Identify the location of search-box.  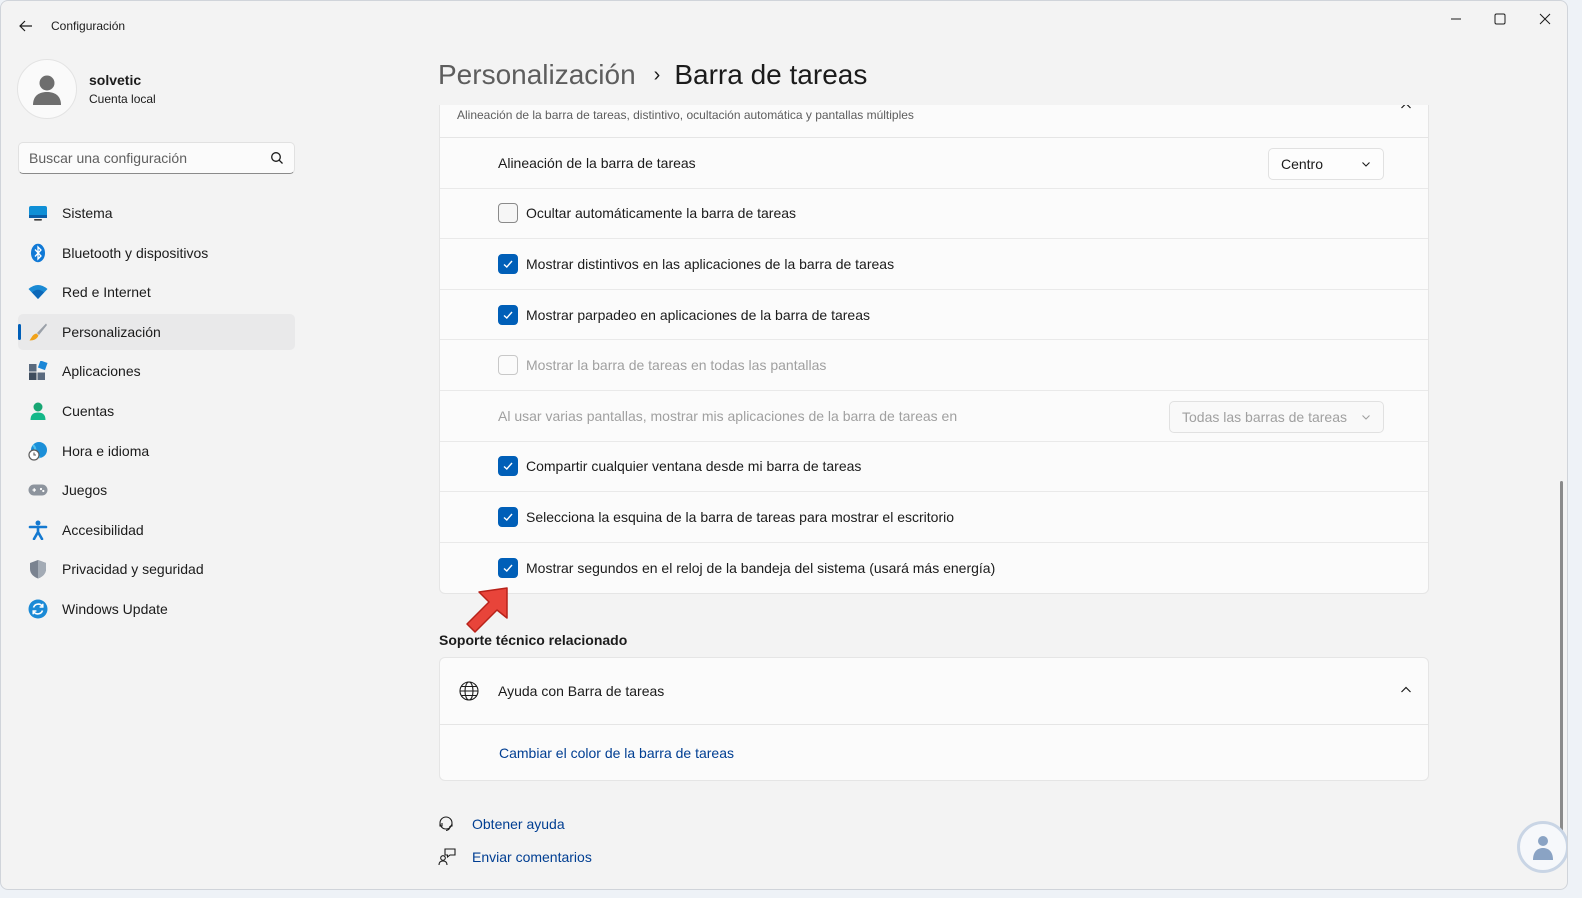
(156, 158).